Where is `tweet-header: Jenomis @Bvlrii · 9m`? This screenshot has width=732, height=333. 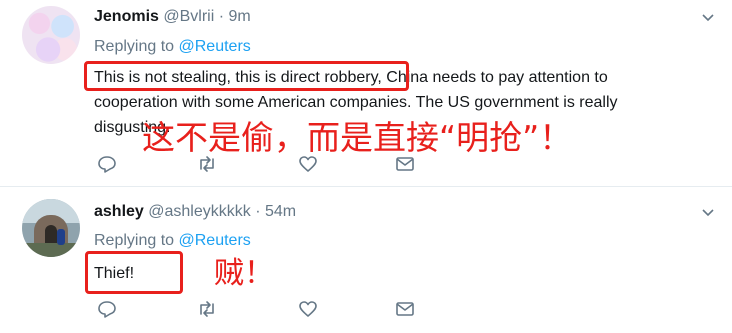 tweet-header: Jenomis @Bvlrii · 9m is located at coordinates (172, 17).